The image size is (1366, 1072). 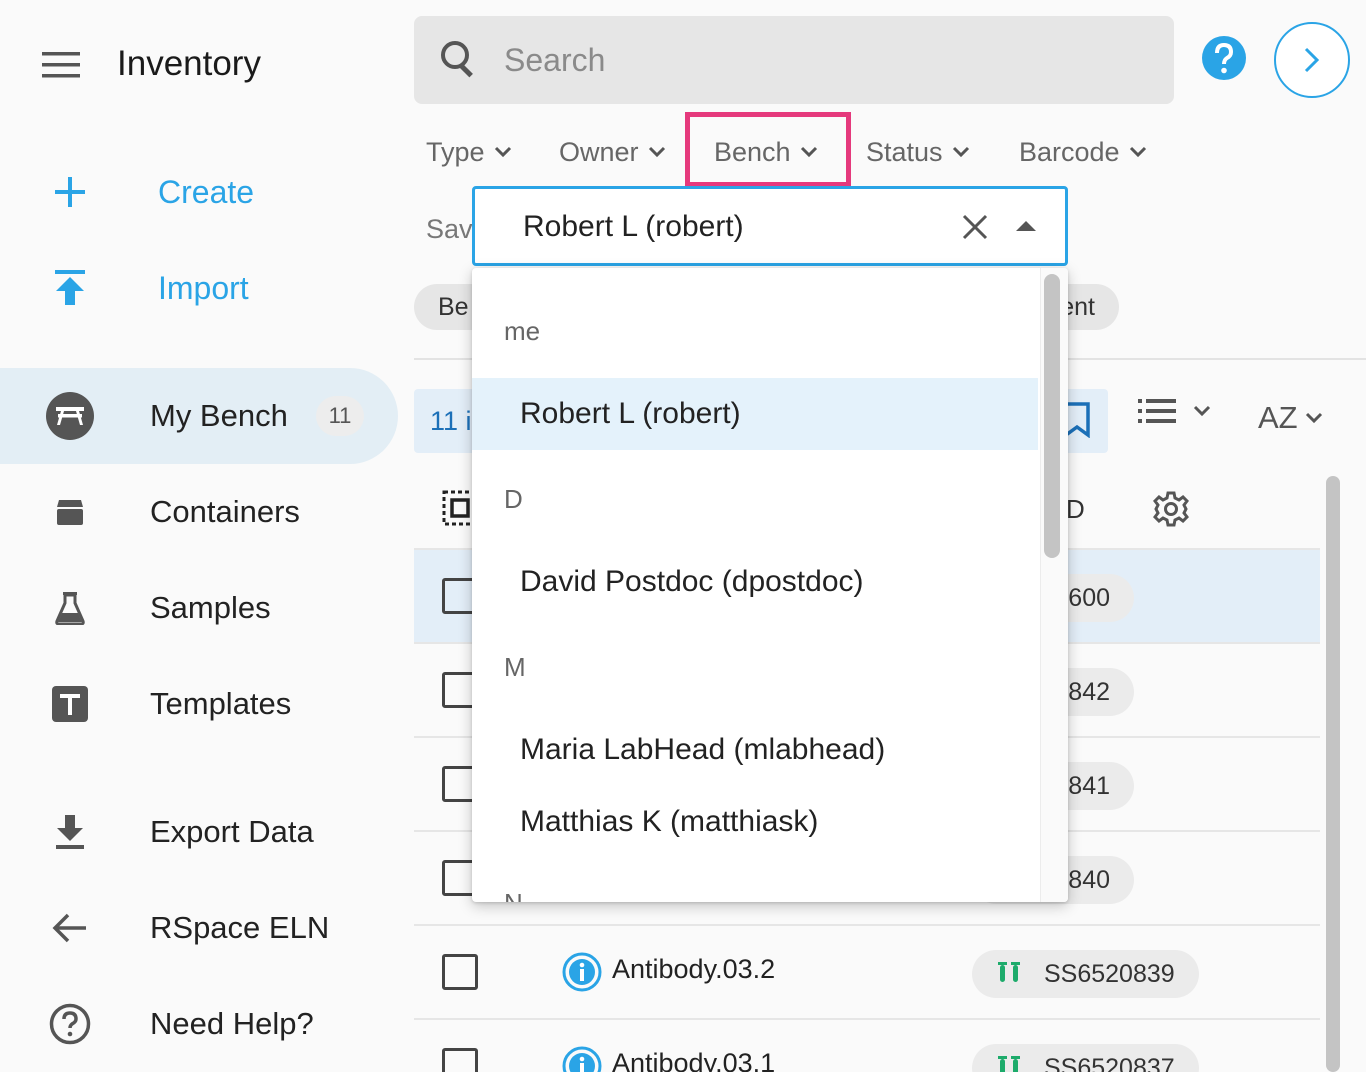 What do you see at coordinates (219, 415) in the screenshot?
I see `sidebar-item-label: My Bench` at bounding box center [219, 415].